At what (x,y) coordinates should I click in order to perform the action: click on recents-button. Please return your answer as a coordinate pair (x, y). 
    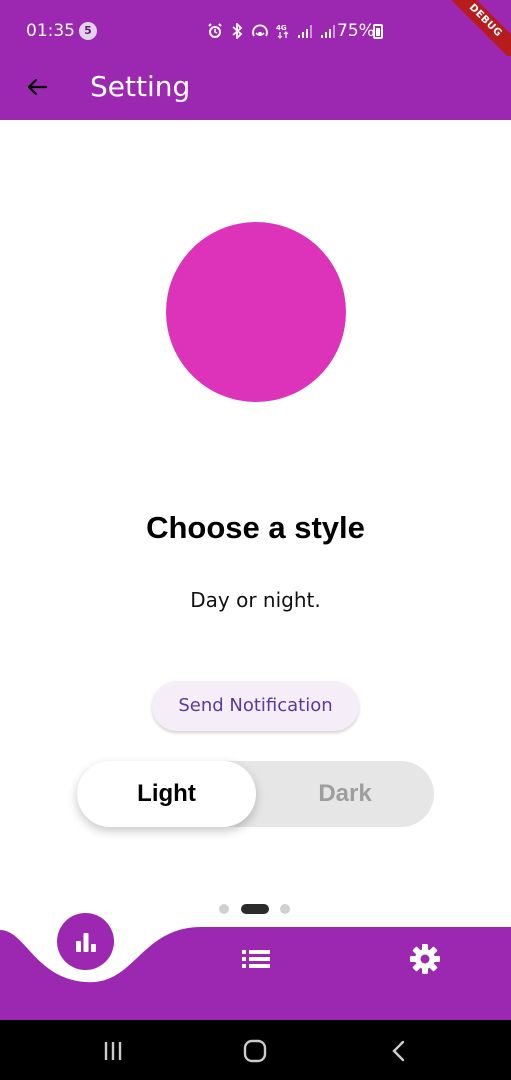
    Looking at the image, I should click on (113, 1051).